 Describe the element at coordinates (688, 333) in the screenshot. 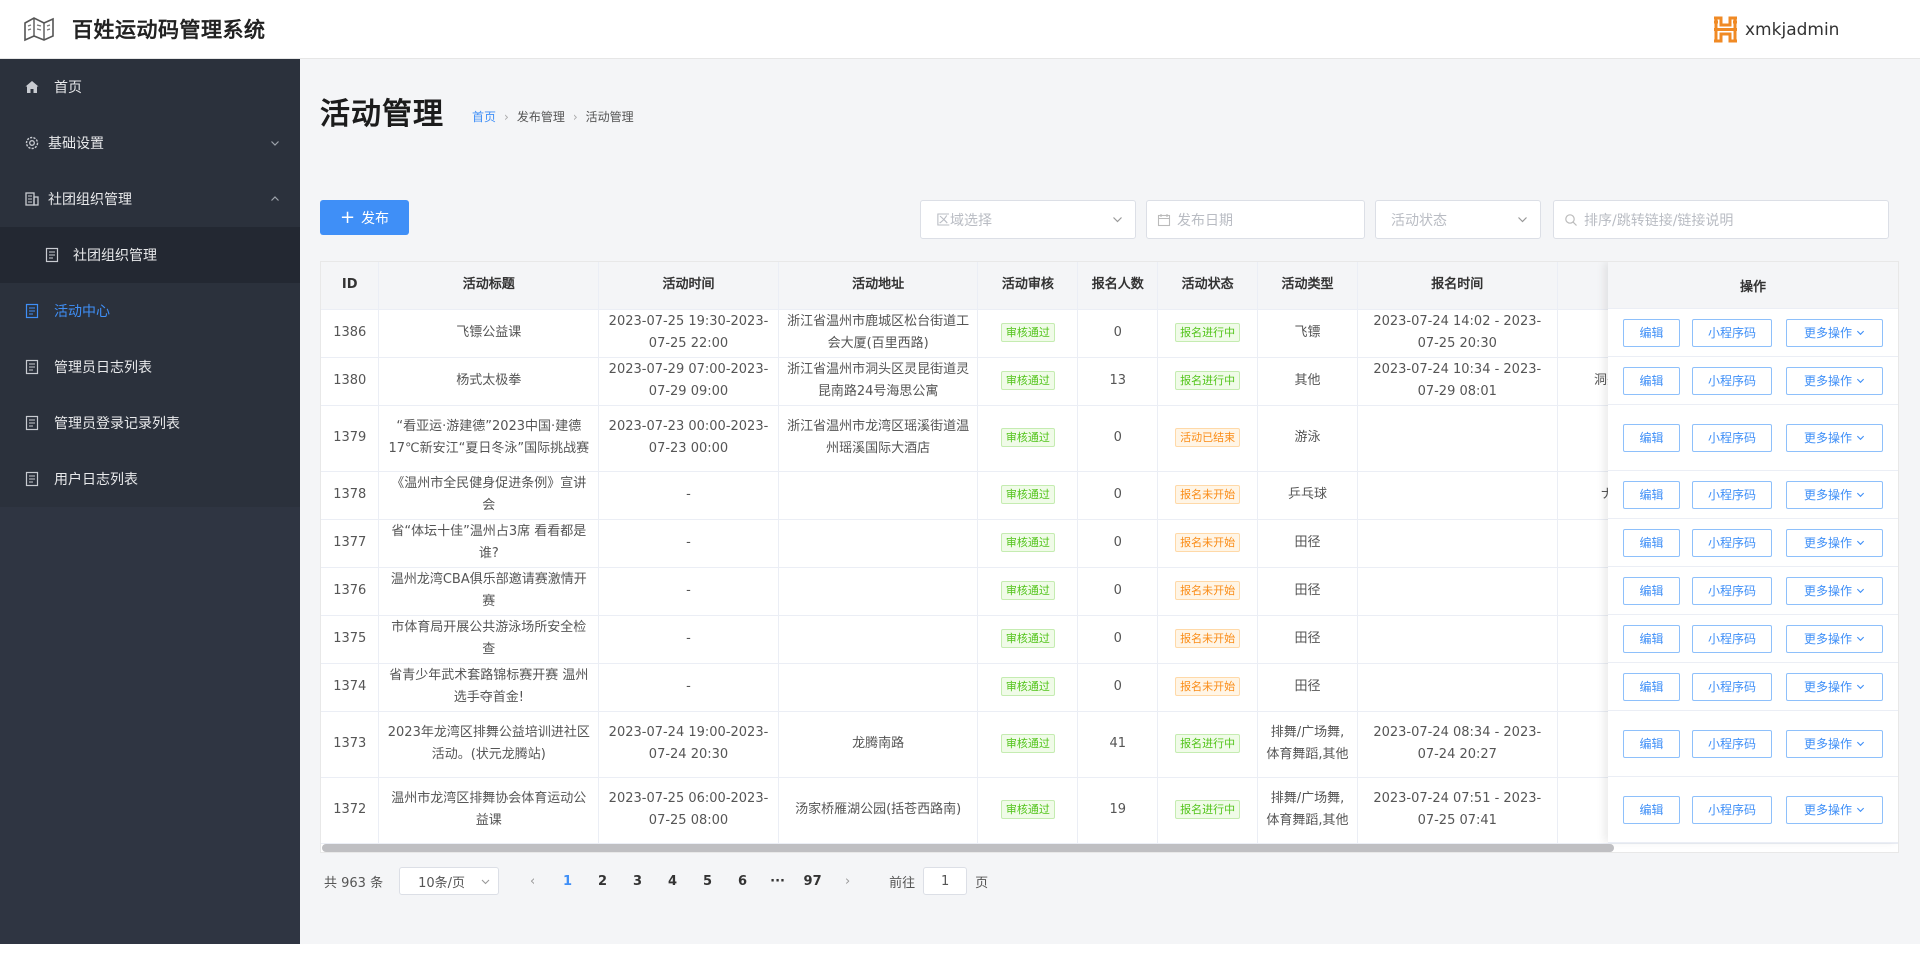

I see `cell-time: 2023-07-25 19:30-2023-07-25 22:00` at that location.